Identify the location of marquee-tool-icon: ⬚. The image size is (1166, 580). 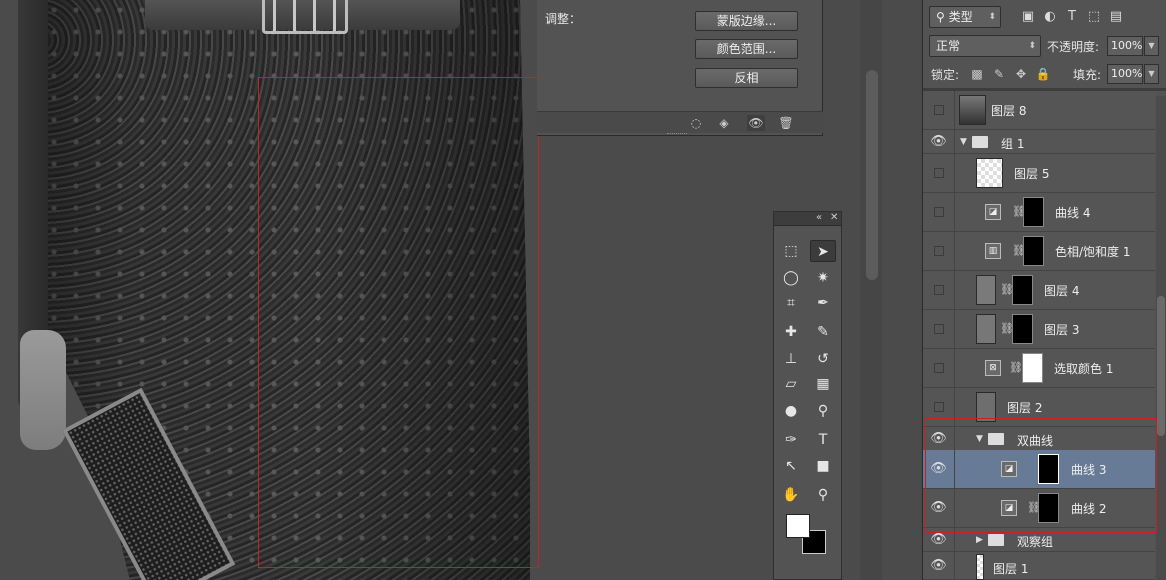
(791, 251).